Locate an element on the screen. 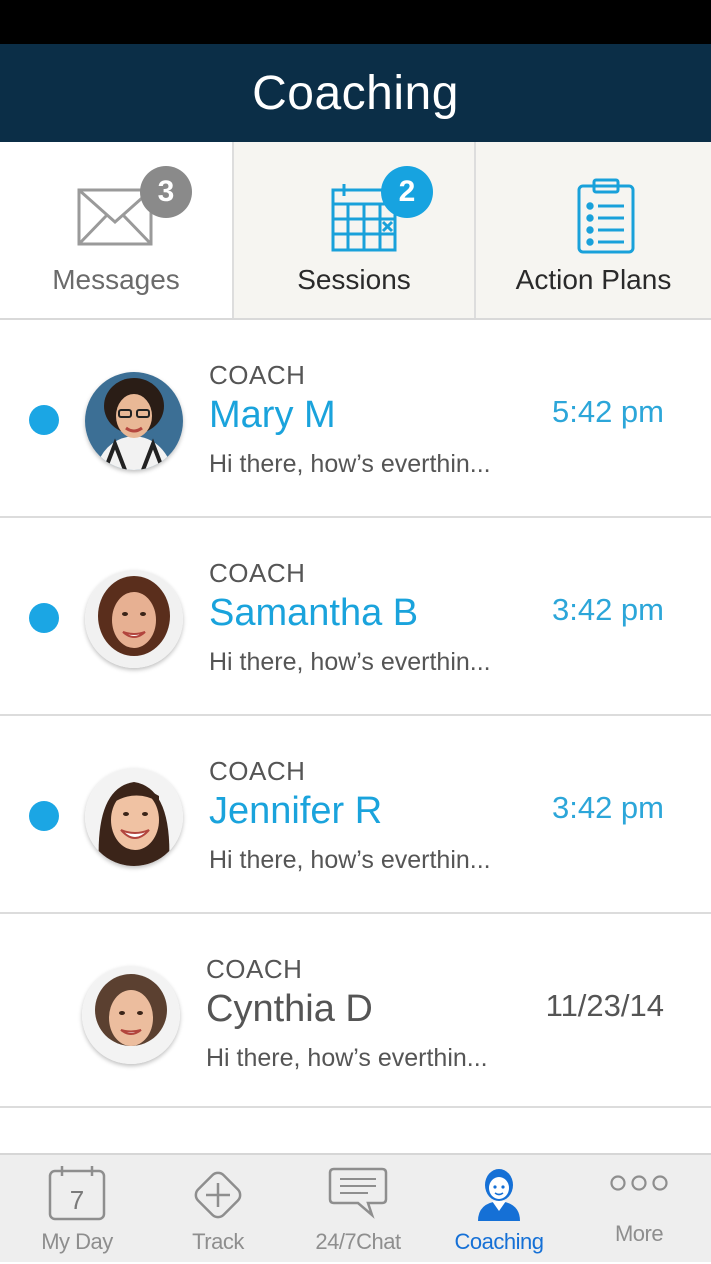  my-day-date: 7 is located at coordinates (77, 1200).